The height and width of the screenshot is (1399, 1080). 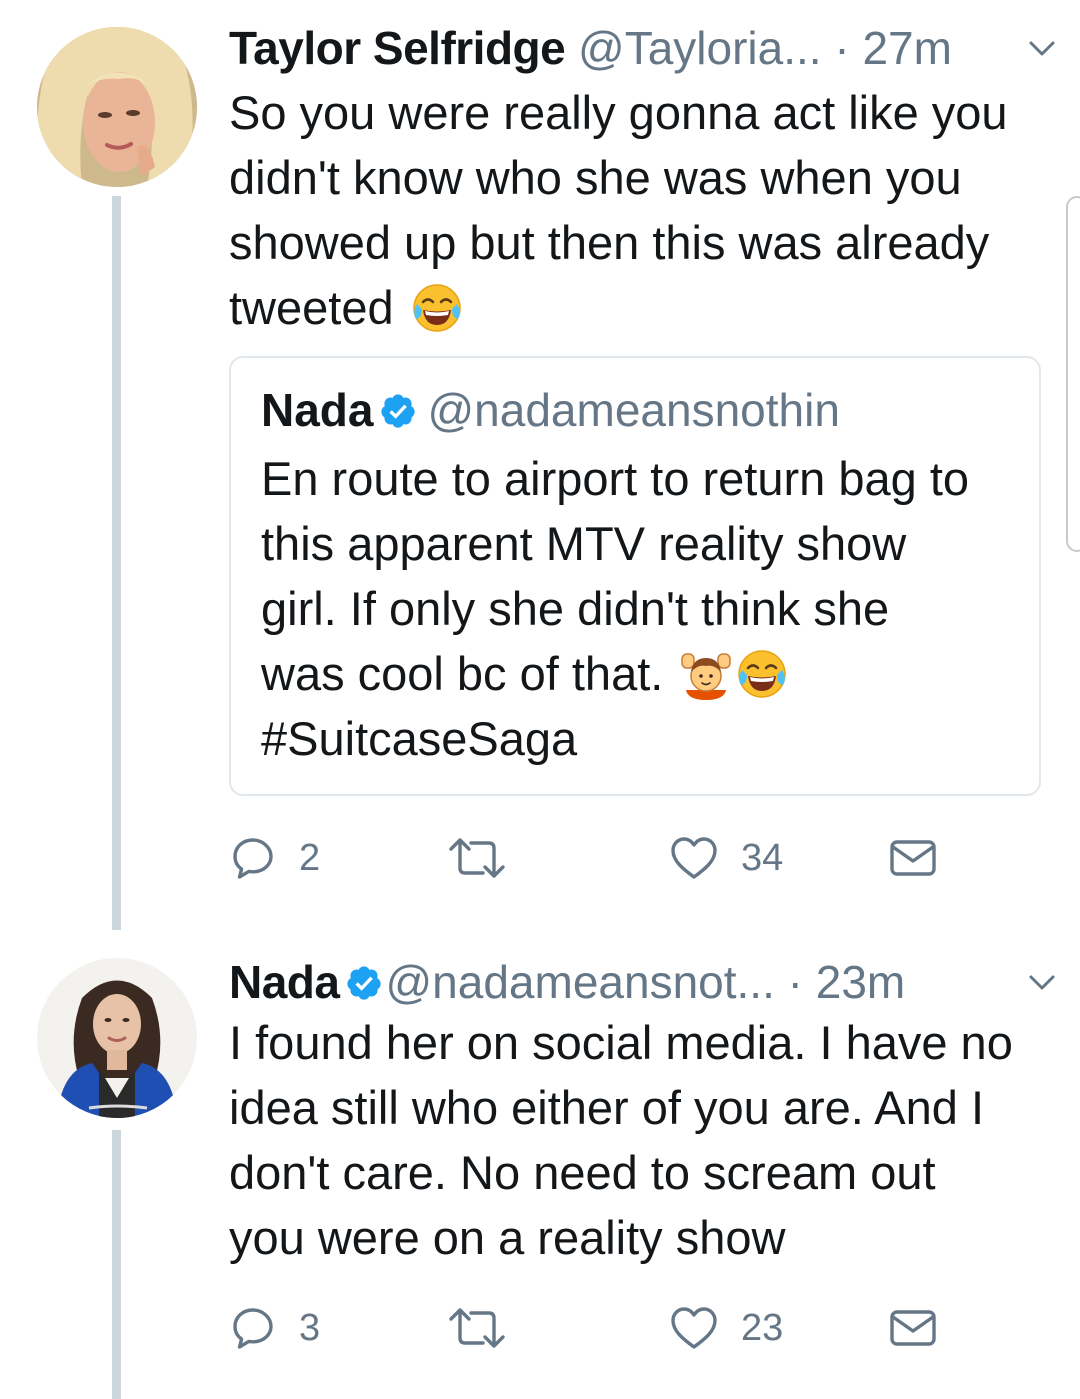 I want to click on tweet-time: · 23m, so click(x=847, y=982).